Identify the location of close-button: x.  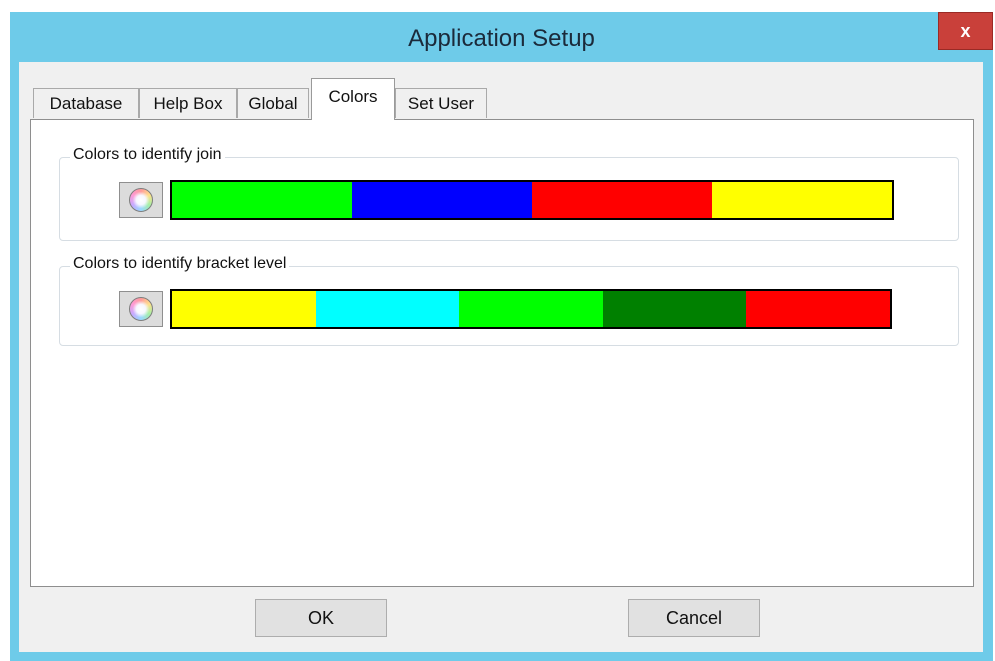
(965, 31).